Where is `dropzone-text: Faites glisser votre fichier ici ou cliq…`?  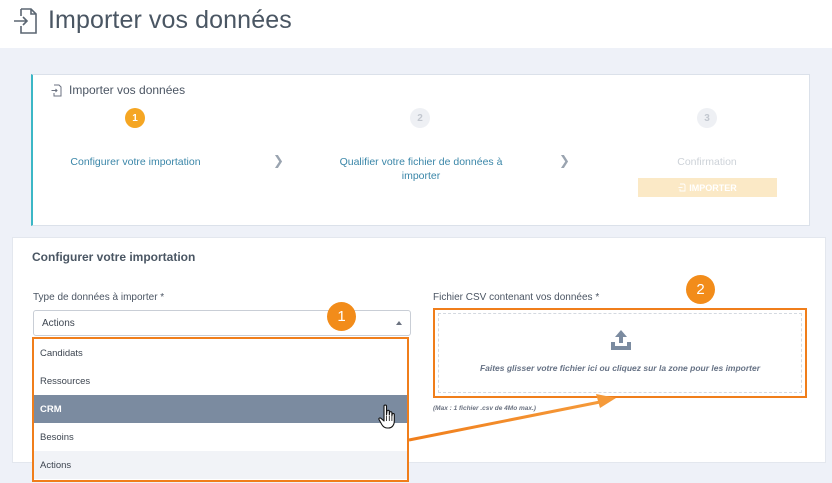 dropzone-text: Faites glisser votre fichier ici ou cliq… is located at coordinates (620, 368).